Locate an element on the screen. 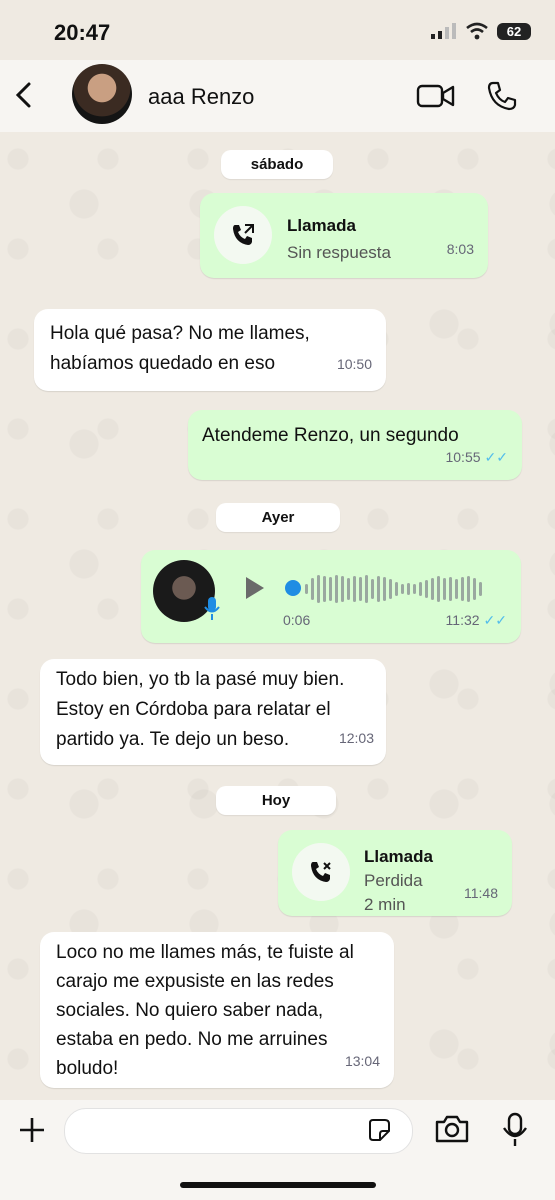 This screenshot has width=555, height=1200. status-icons: 62 is located at coordinates (481, 31).